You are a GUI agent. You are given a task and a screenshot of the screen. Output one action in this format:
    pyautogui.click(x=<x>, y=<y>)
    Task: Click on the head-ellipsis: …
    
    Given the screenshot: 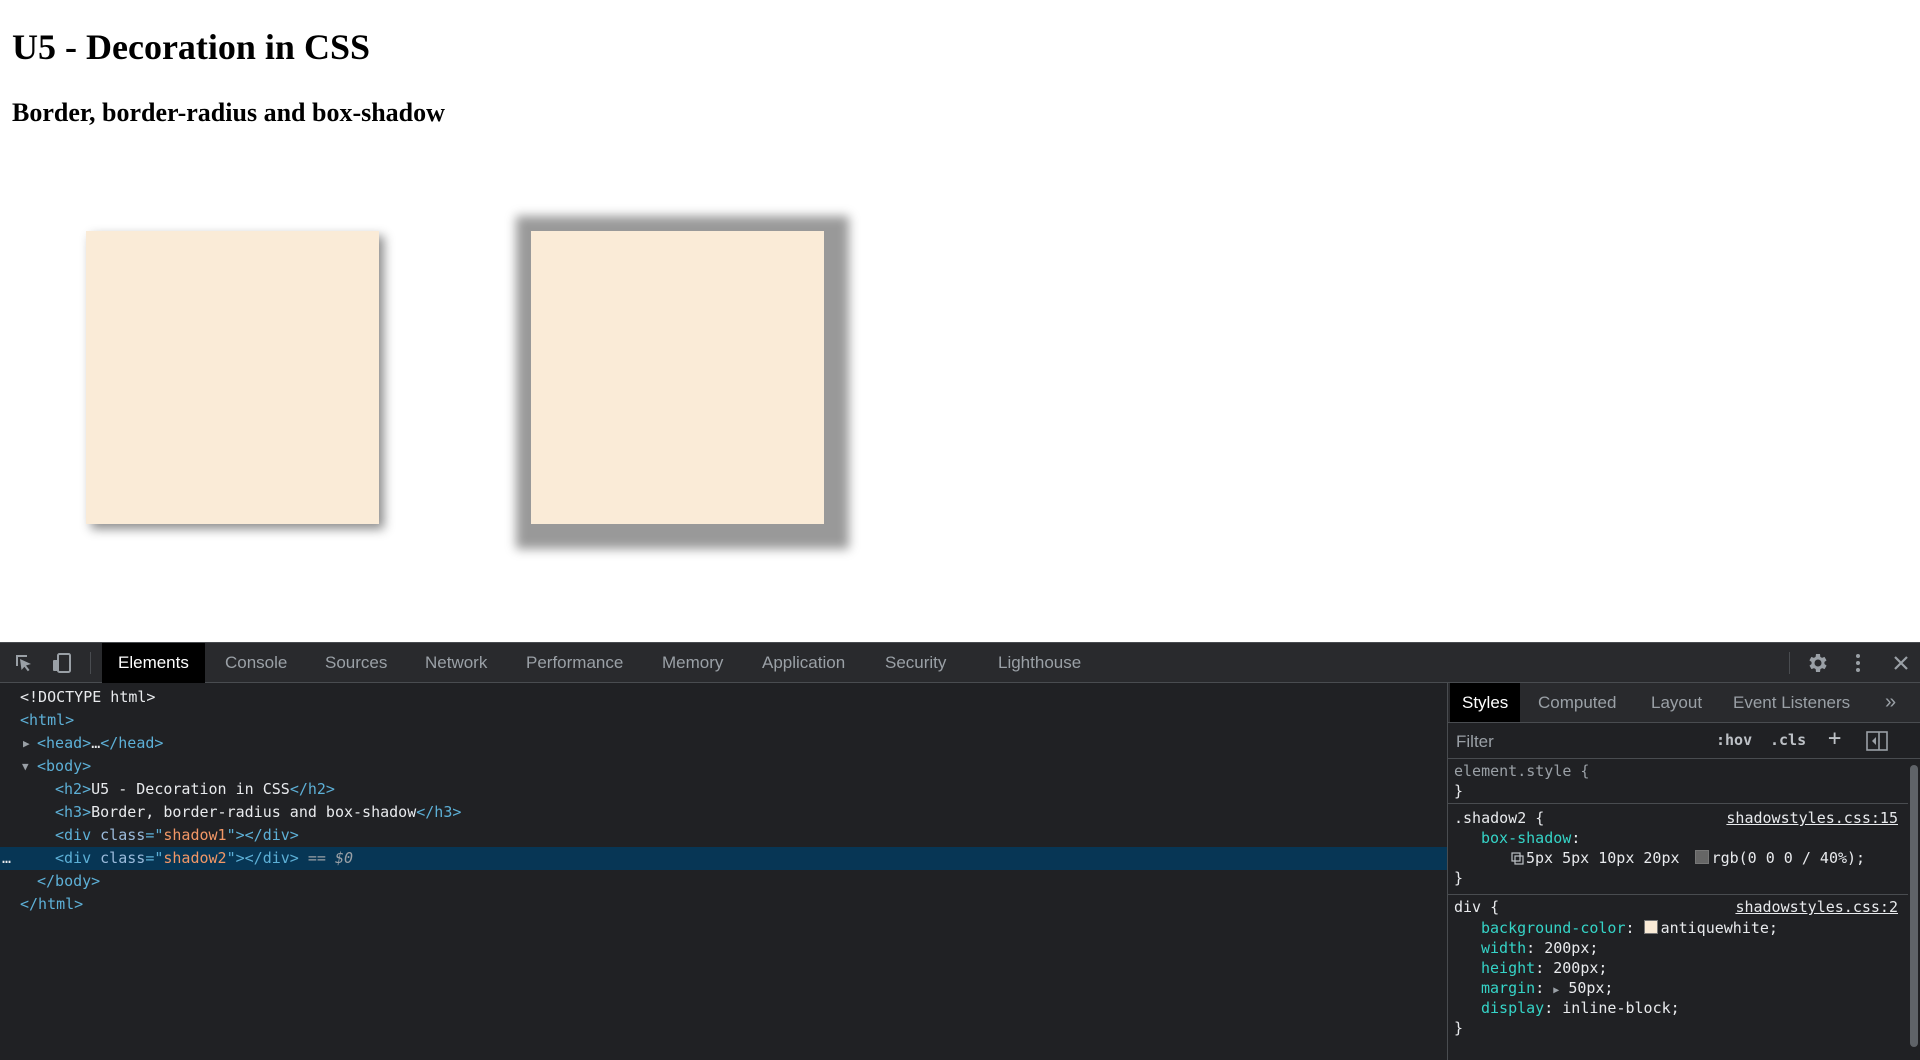 What is the action you would take?
    pyautogui.click(x=95, y=743)
    